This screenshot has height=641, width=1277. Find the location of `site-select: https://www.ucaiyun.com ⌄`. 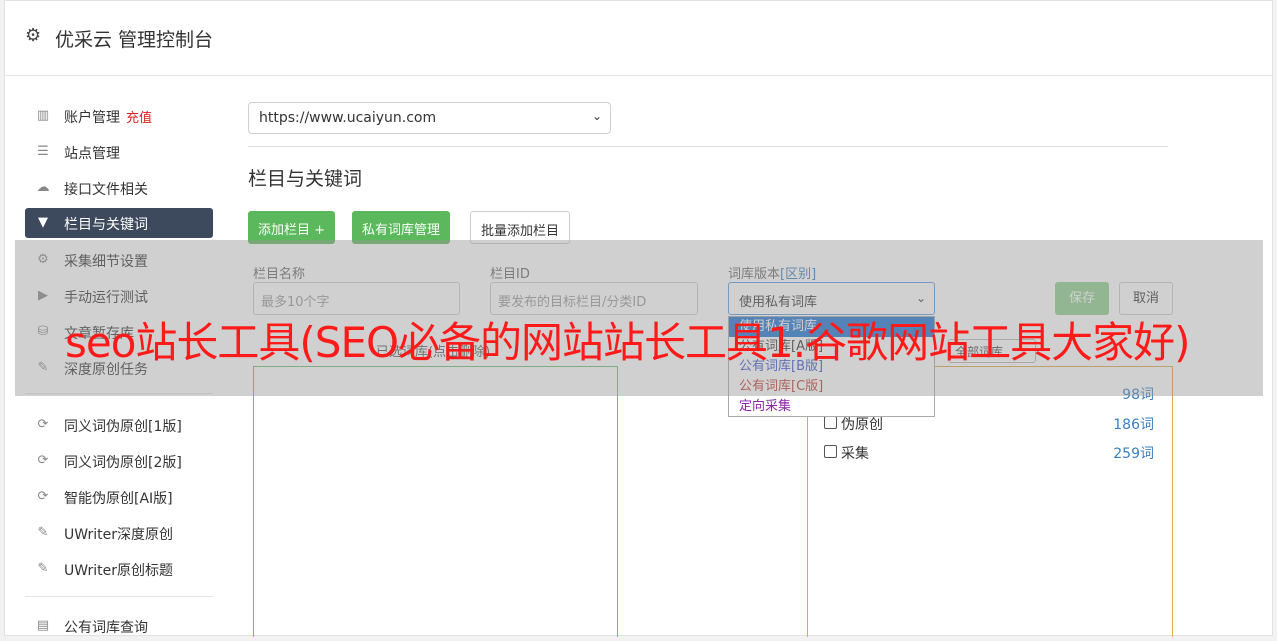

site-select: https://www.ucaiyun.com ⌄ is located at coordinates (429, 118).